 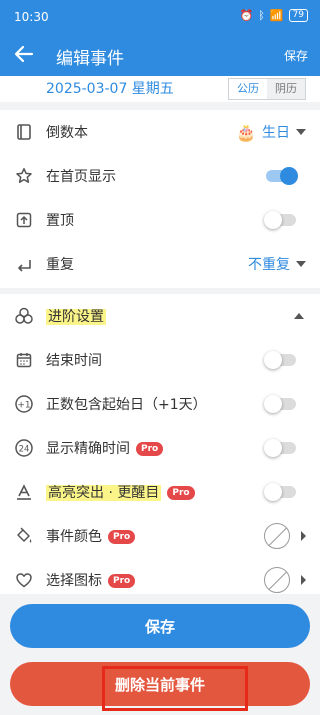 I want to click on highlight-row: 高亮突出 · 更醒目 Pro, so click(x=160, y=492).